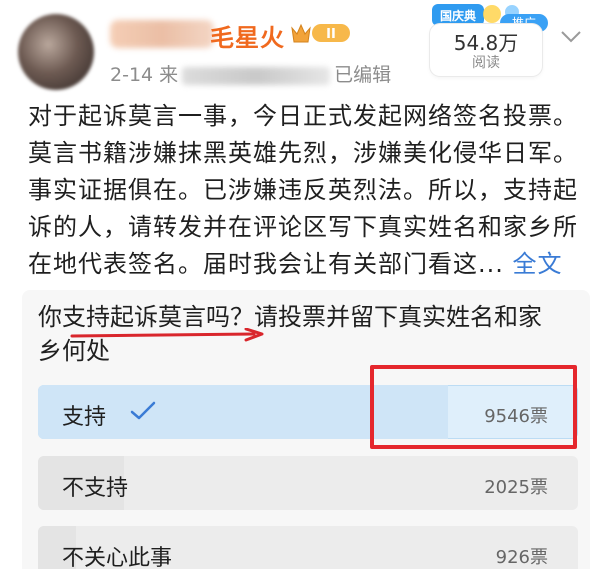 This screenshot has width=600, height=569. I want to click on post-line: 事实证据俱在。已涉嫌违反英烈法。所以，支持起, so click(303, 190).